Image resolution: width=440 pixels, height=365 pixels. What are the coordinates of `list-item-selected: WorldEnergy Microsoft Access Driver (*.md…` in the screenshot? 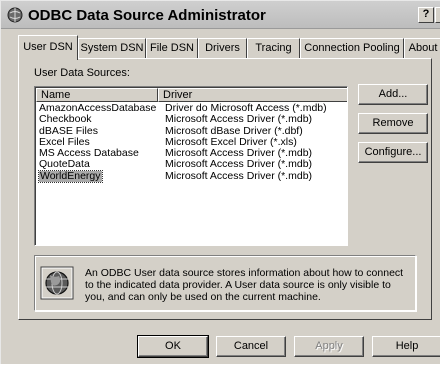 It's located at (192, 176).